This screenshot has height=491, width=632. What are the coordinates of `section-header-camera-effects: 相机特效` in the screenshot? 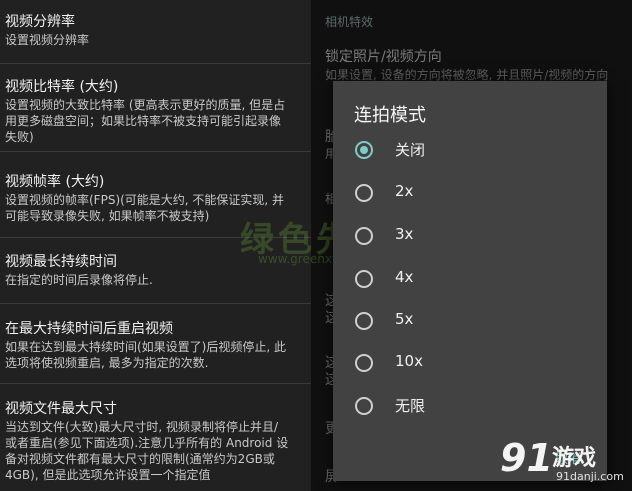 It's located at (349, 22).